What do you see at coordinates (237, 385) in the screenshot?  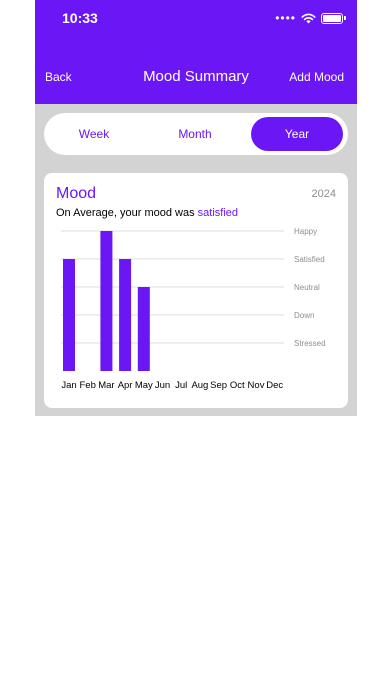 I see `x-month-label: Oct` at bounding box center [237, 385].